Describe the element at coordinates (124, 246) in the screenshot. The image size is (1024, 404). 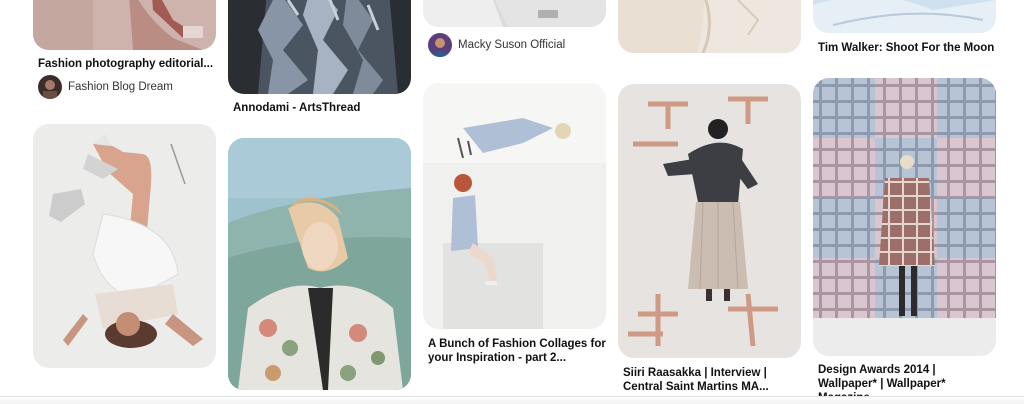
I see `pin-image-upside-down` at that location.